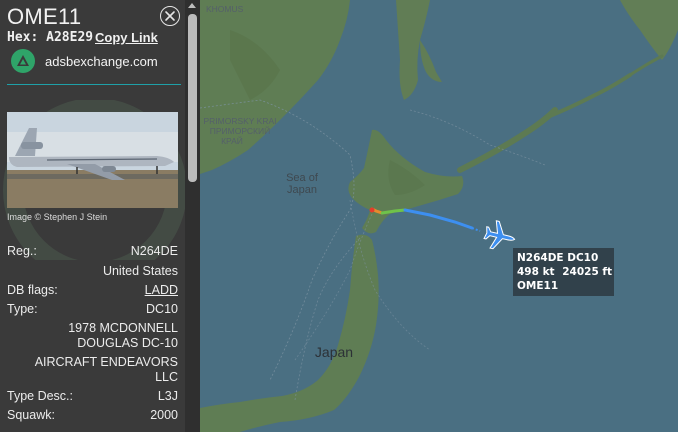 The width and height of the screenshot is (678, 432). Describe the element at coordinates (23, 61) in the screenshot. I see `adsb-logo-icon` at that location.